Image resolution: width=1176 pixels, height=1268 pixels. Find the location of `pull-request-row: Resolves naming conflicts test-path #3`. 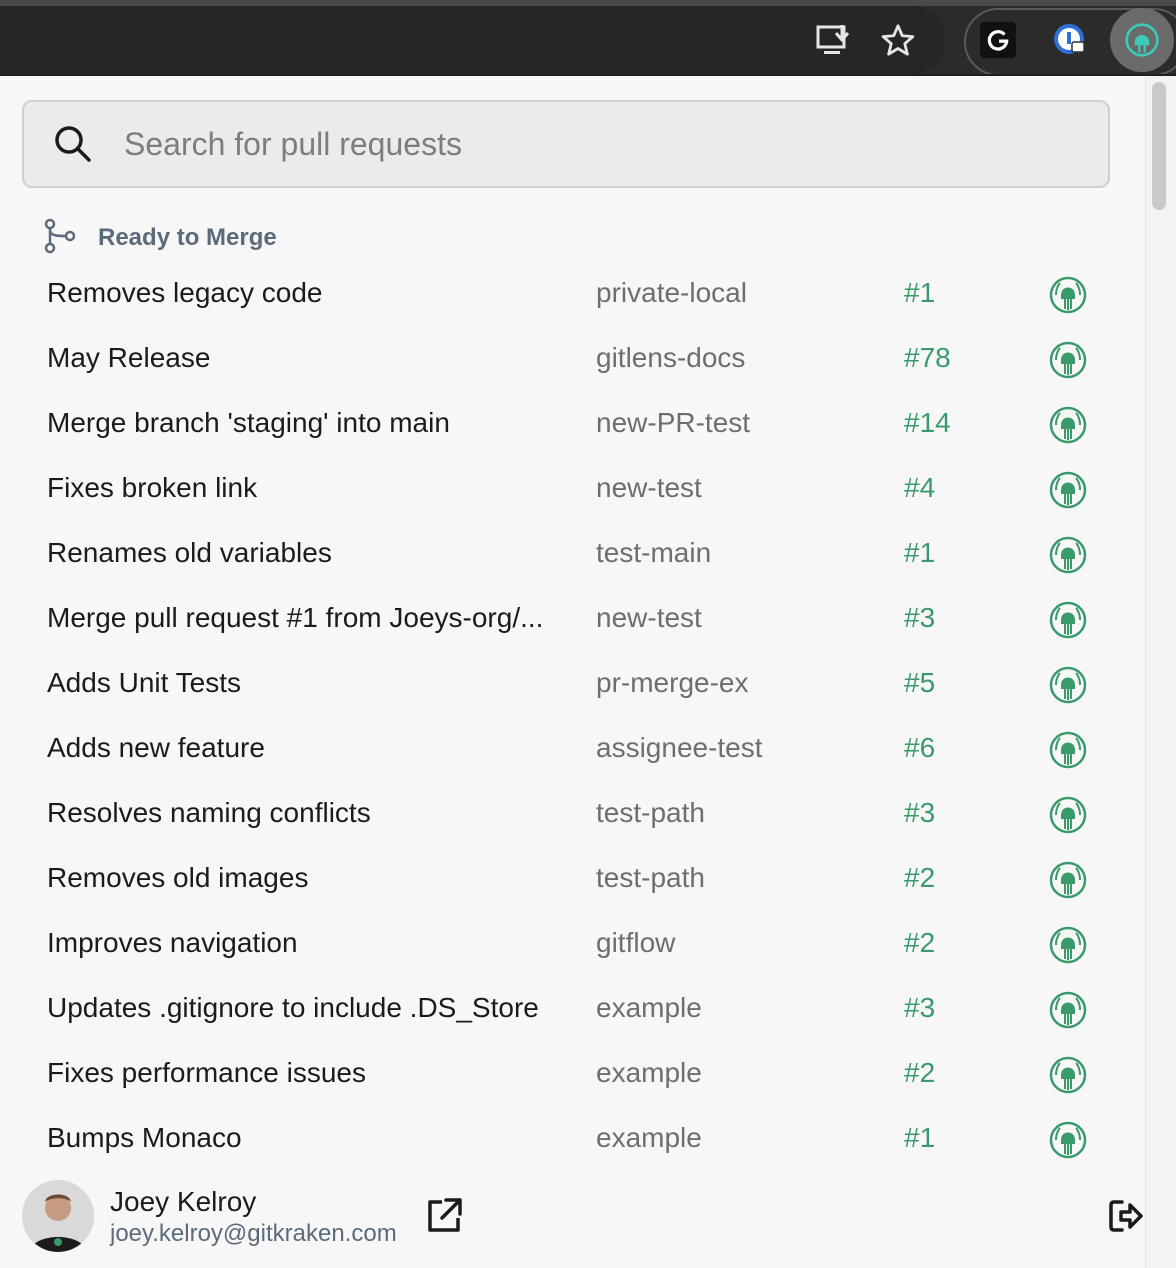

pull-request-row: Resolves naming conflicts test-path #3 is located at coordinates (572, 815).